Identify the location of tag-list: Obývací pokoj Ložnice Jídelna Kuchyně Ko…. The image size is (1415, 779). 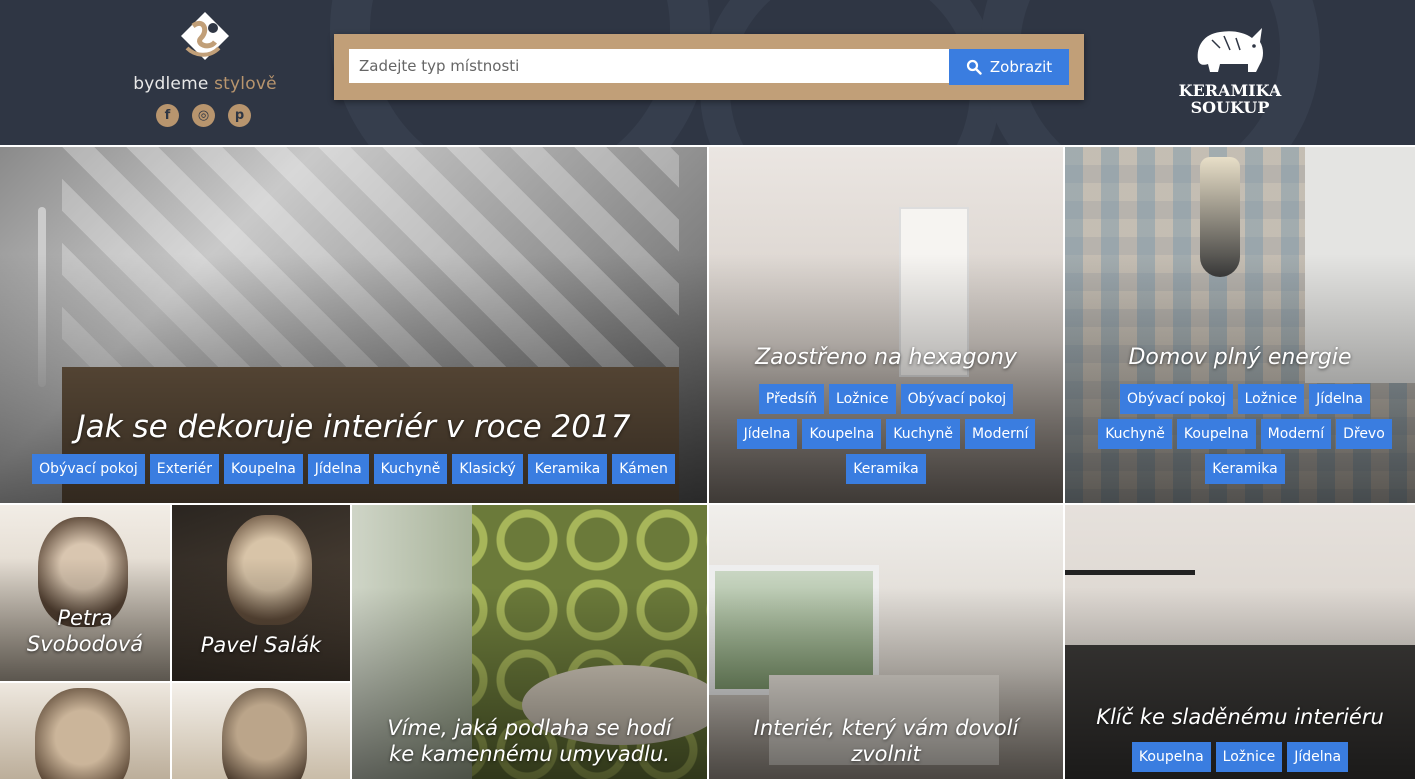
(1245, 434).